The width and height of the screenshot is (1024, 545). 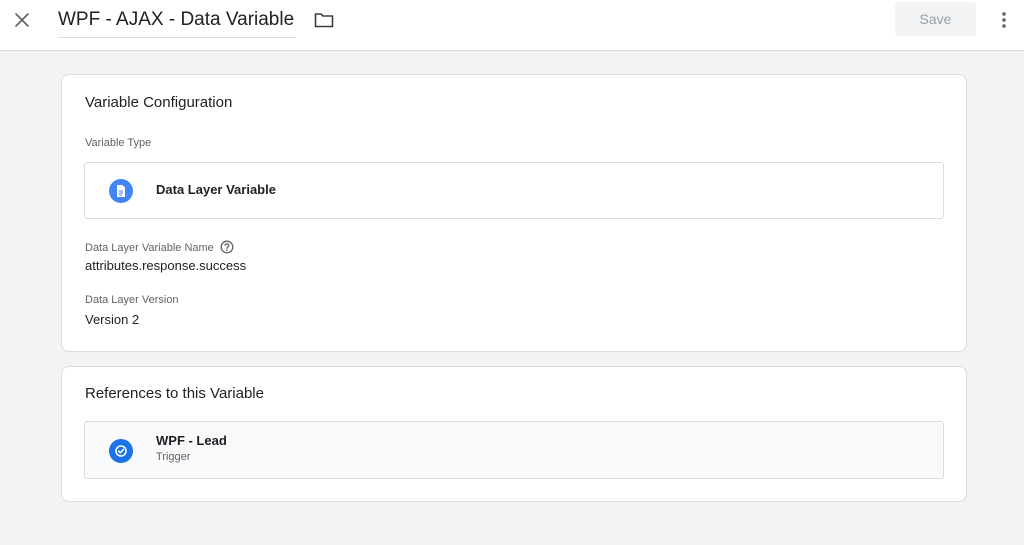 What do you see at coordinates (216, 189) in the screenshot?
I see `variable-type-value: Data Layer Variable` at bounding box center [216, 189].